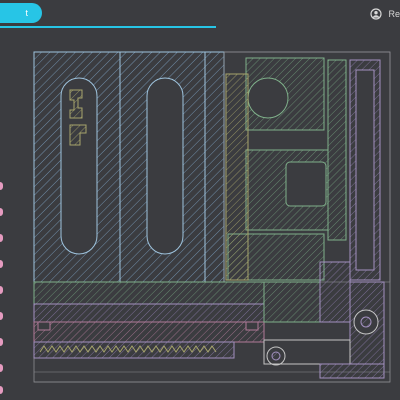  Describe the element at coordinates (44, 326) in the screenshot. I see `left-tab` at that location.